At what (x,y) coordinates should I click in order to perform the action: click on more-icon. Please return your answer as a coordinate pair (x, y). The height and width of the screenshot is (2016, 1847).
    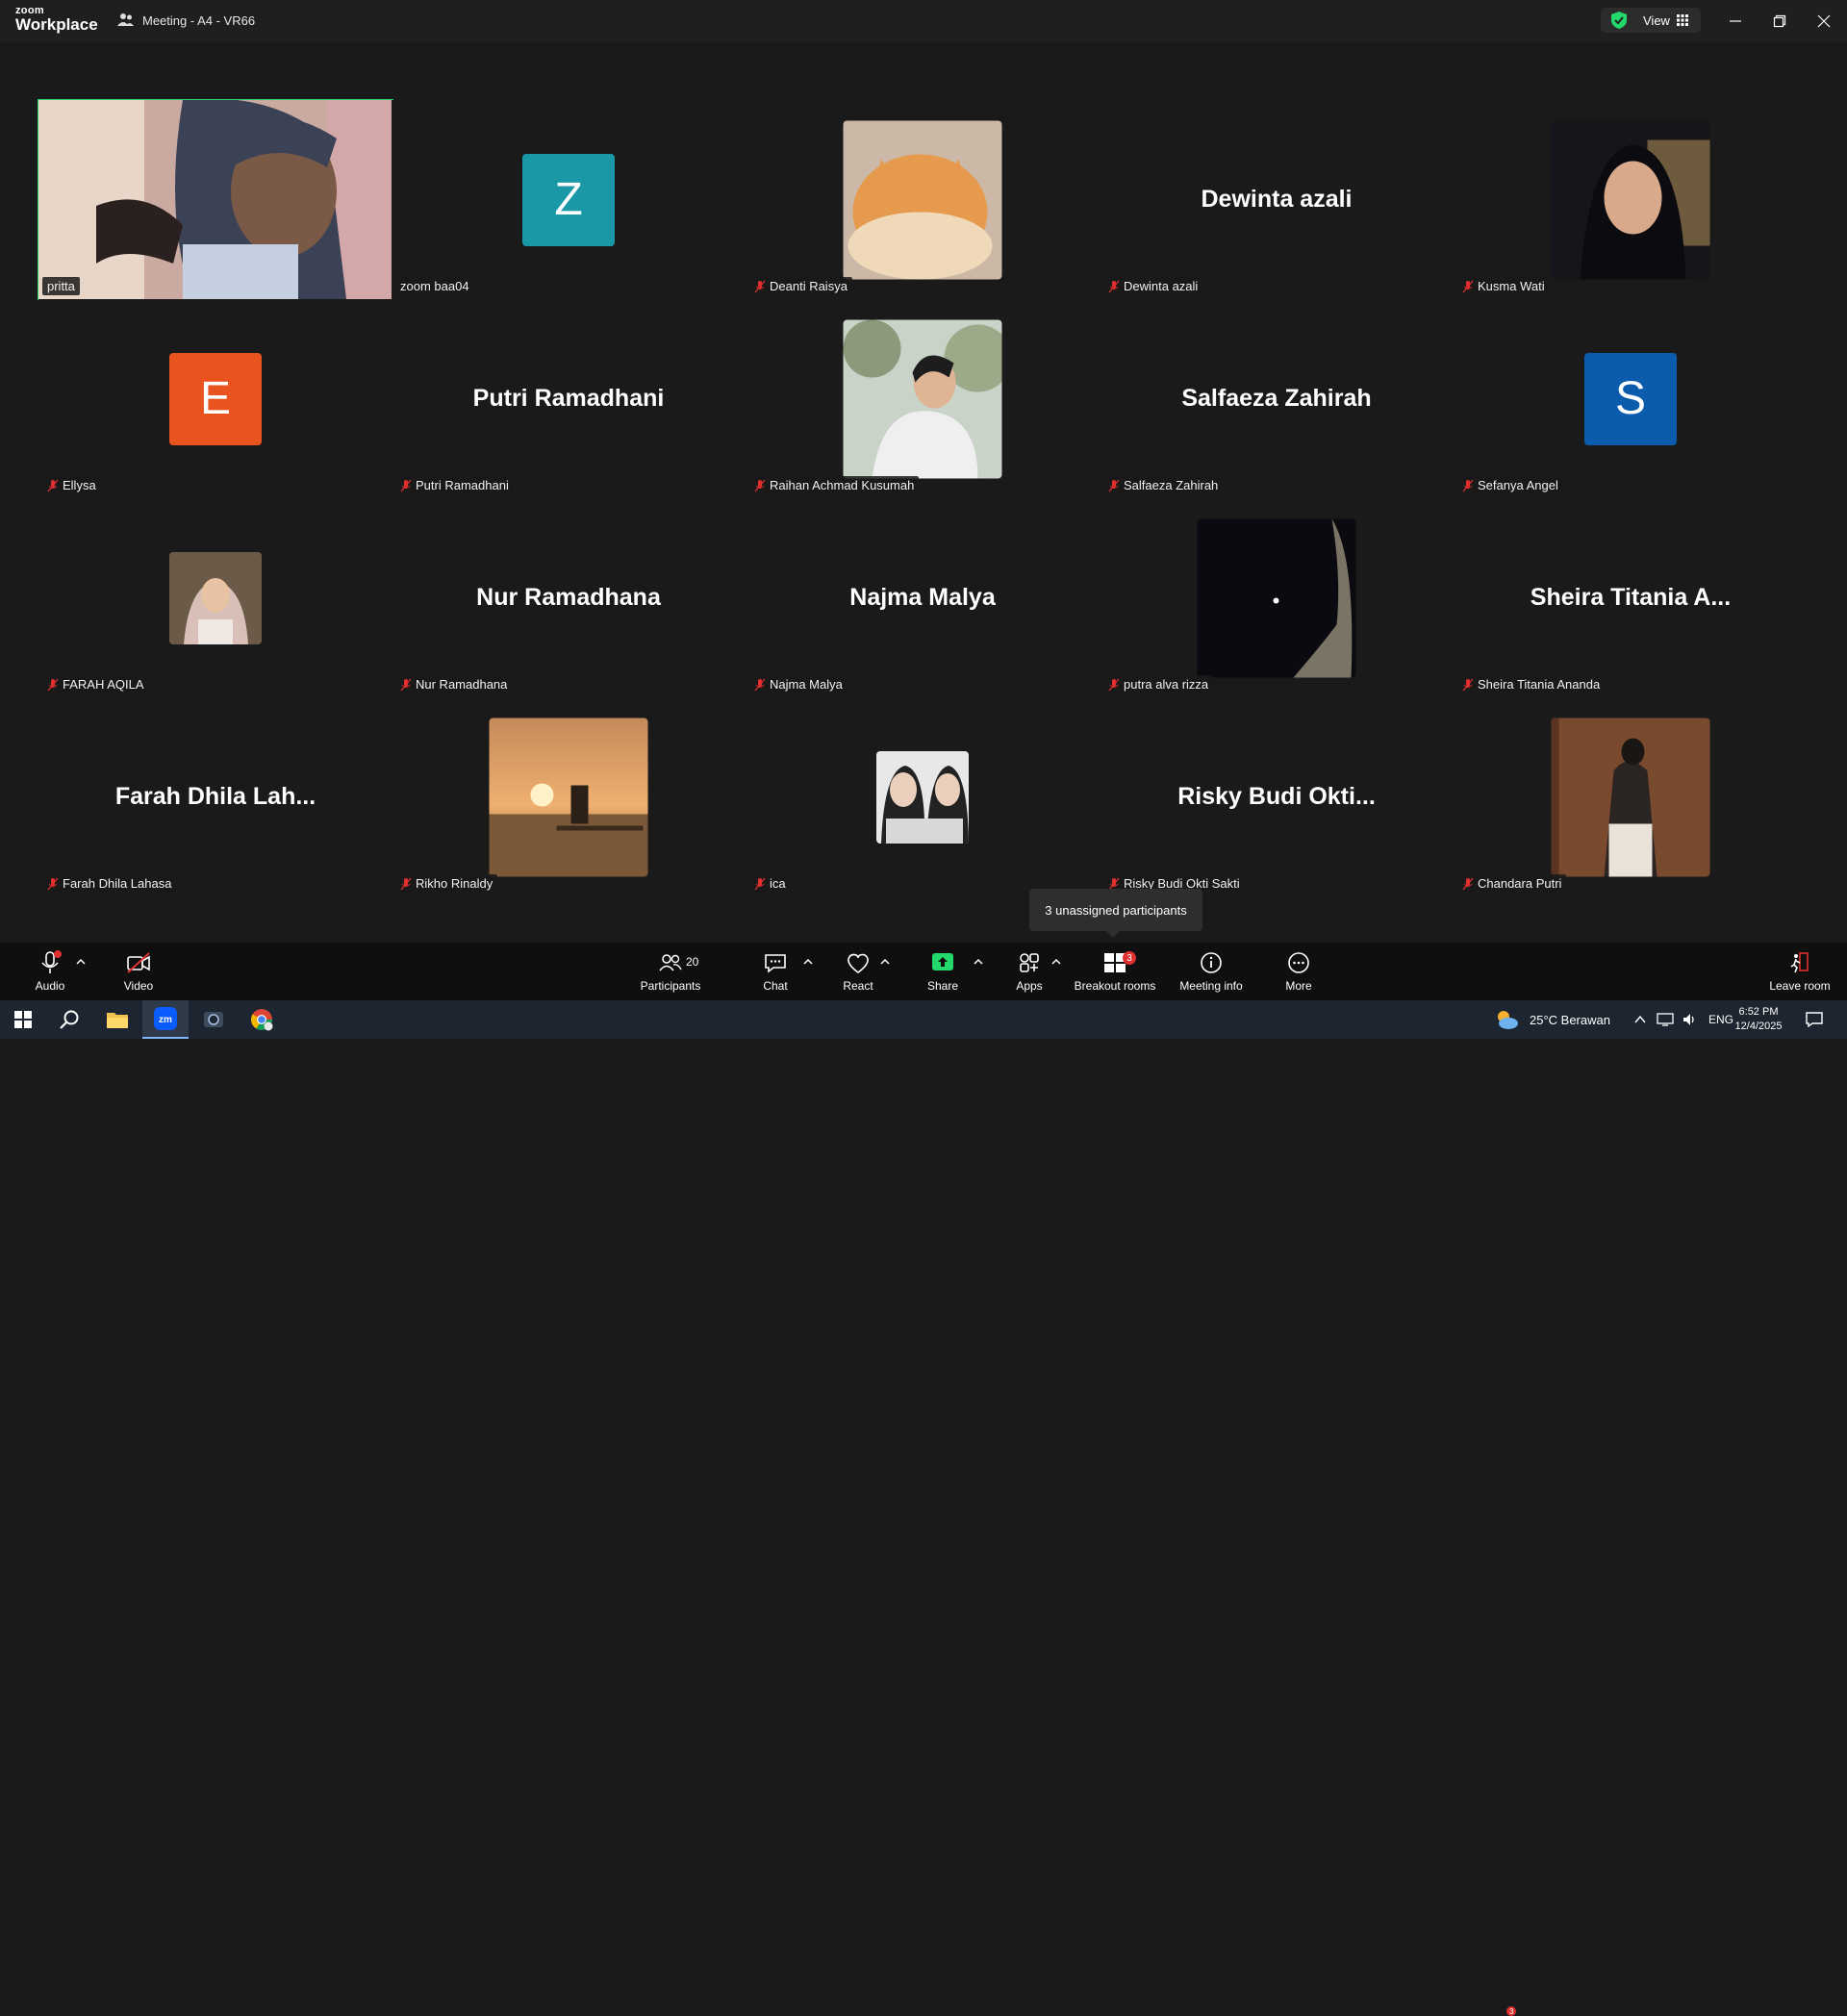
    Looking at the image, I should click on (1299, 963).